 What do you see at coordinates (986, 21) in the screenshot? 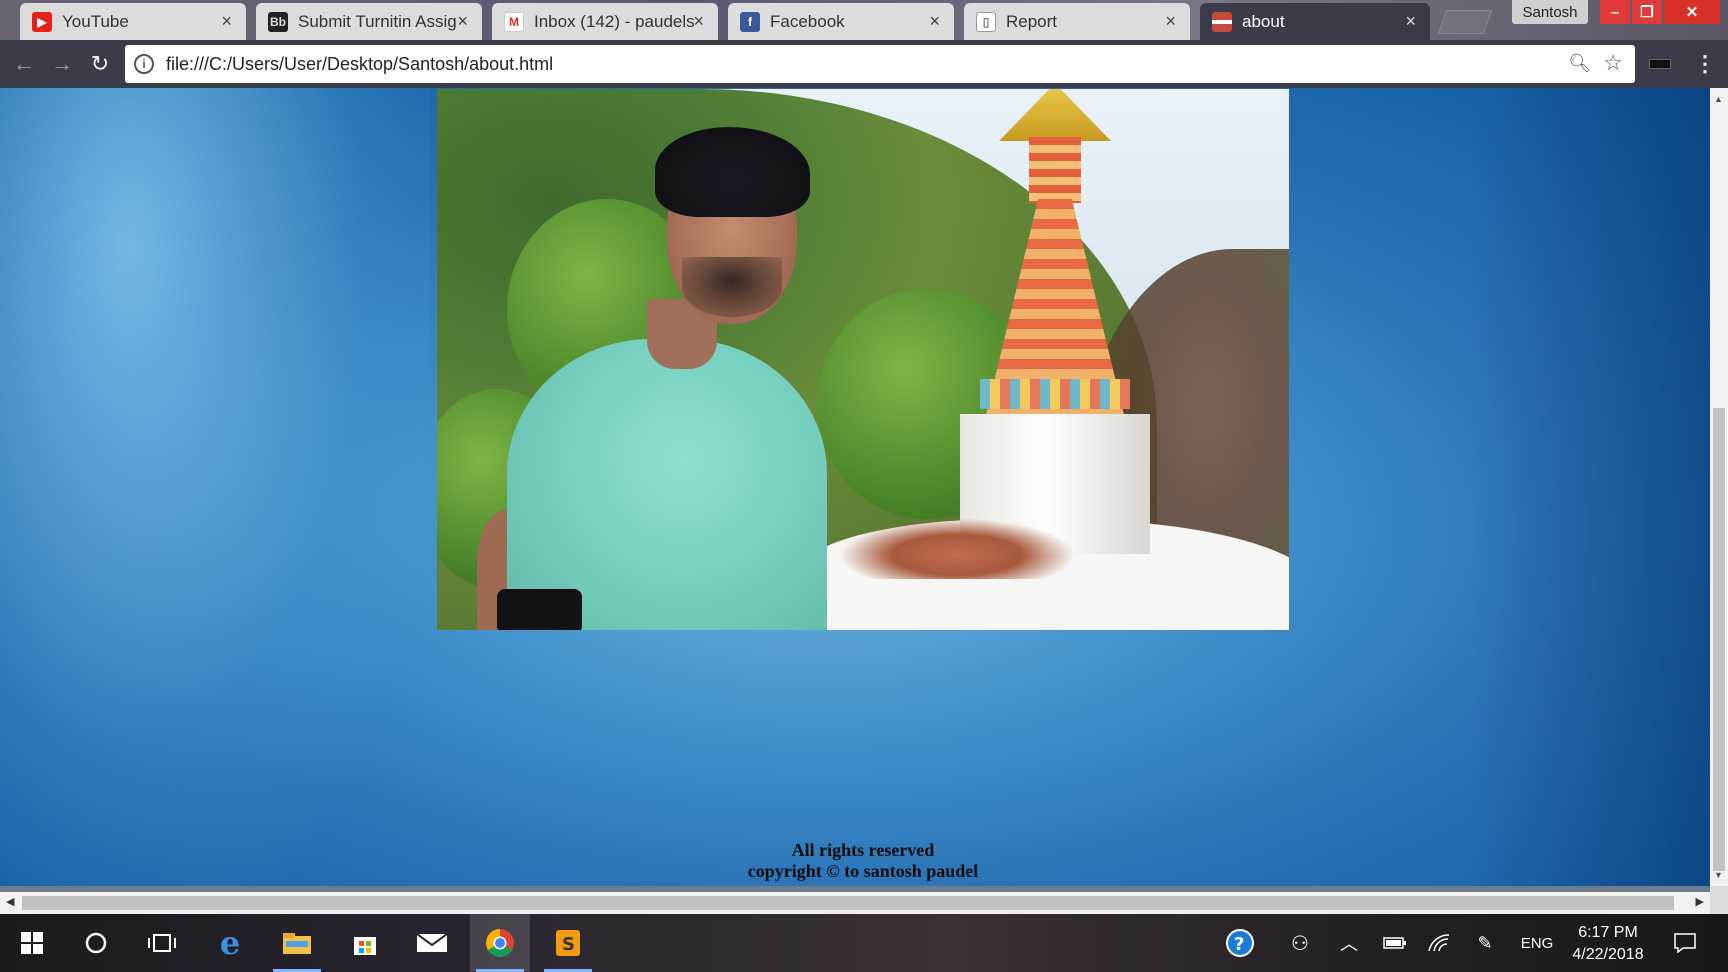
I see `document-icon: ▯` at bounding box center [986, 21].